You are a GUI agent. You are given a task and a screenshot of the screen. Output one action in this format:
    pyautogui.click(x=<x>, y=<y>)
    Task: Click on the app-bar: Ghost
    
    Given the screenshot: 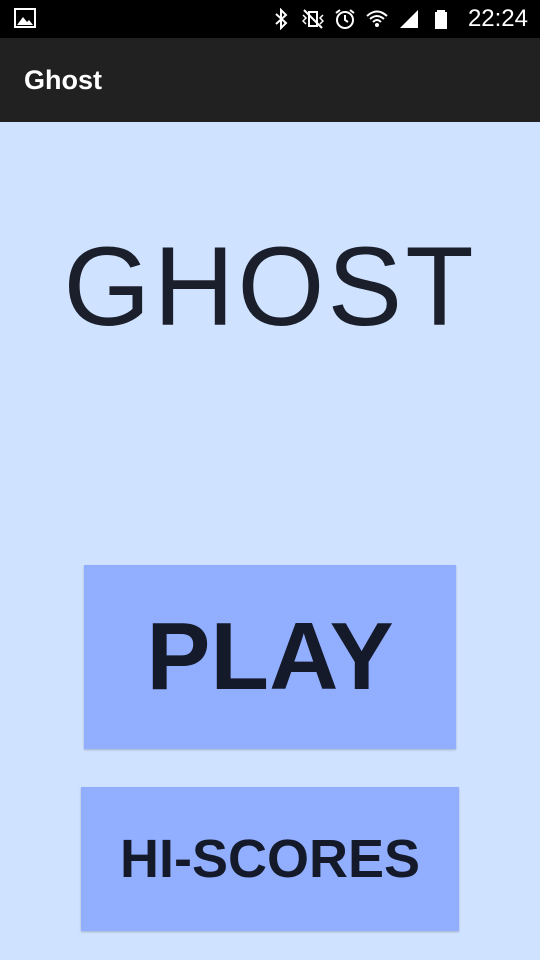 What is the action you would take?
    pyautogui.click(x=270, y=80)
    